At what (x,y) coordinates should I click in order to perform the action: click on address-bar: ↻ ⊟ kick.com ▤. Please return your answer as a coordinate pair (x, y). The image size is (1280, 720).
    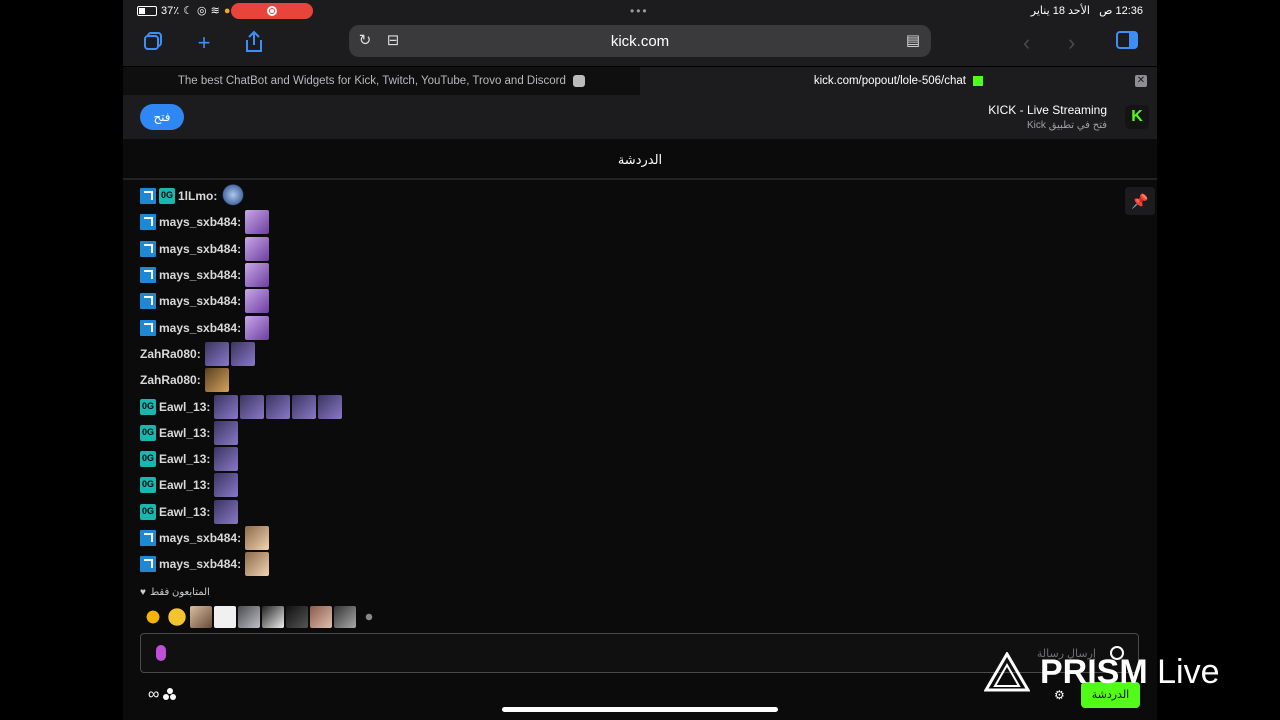
    Looking at the image, I should click on (640, 41).